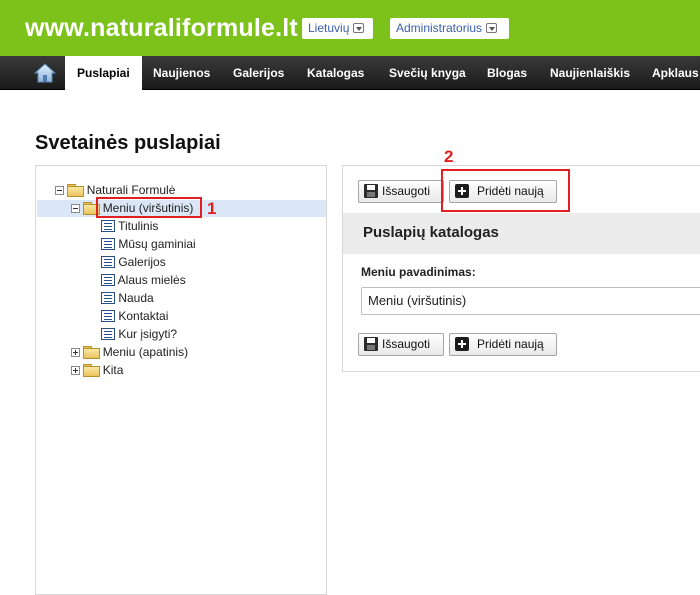 This screenshot has height=595, width=700. I want to click on add-new-button-bottom: Pridėti naują, so click(503, 344).